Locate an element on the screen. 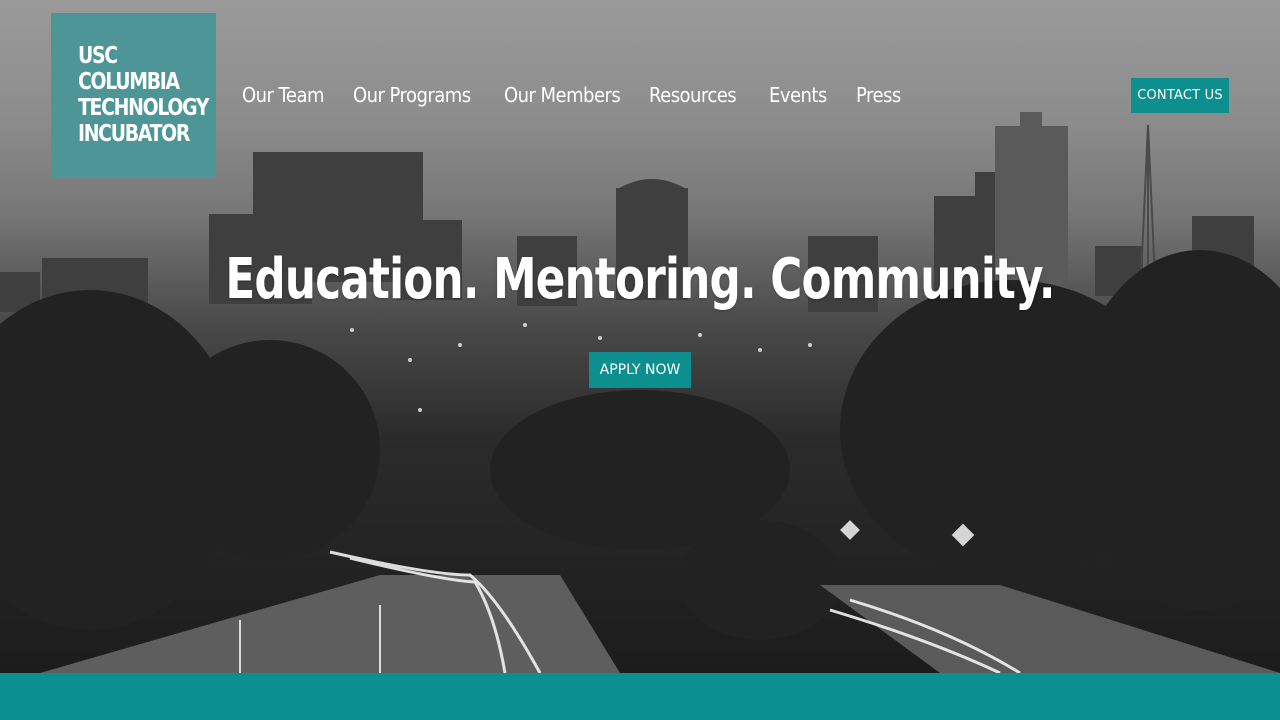 The height and width of the screenshot is (720, 1280). logo-line-technology: TECHNOLOGY is located at coordinates (143, 108).